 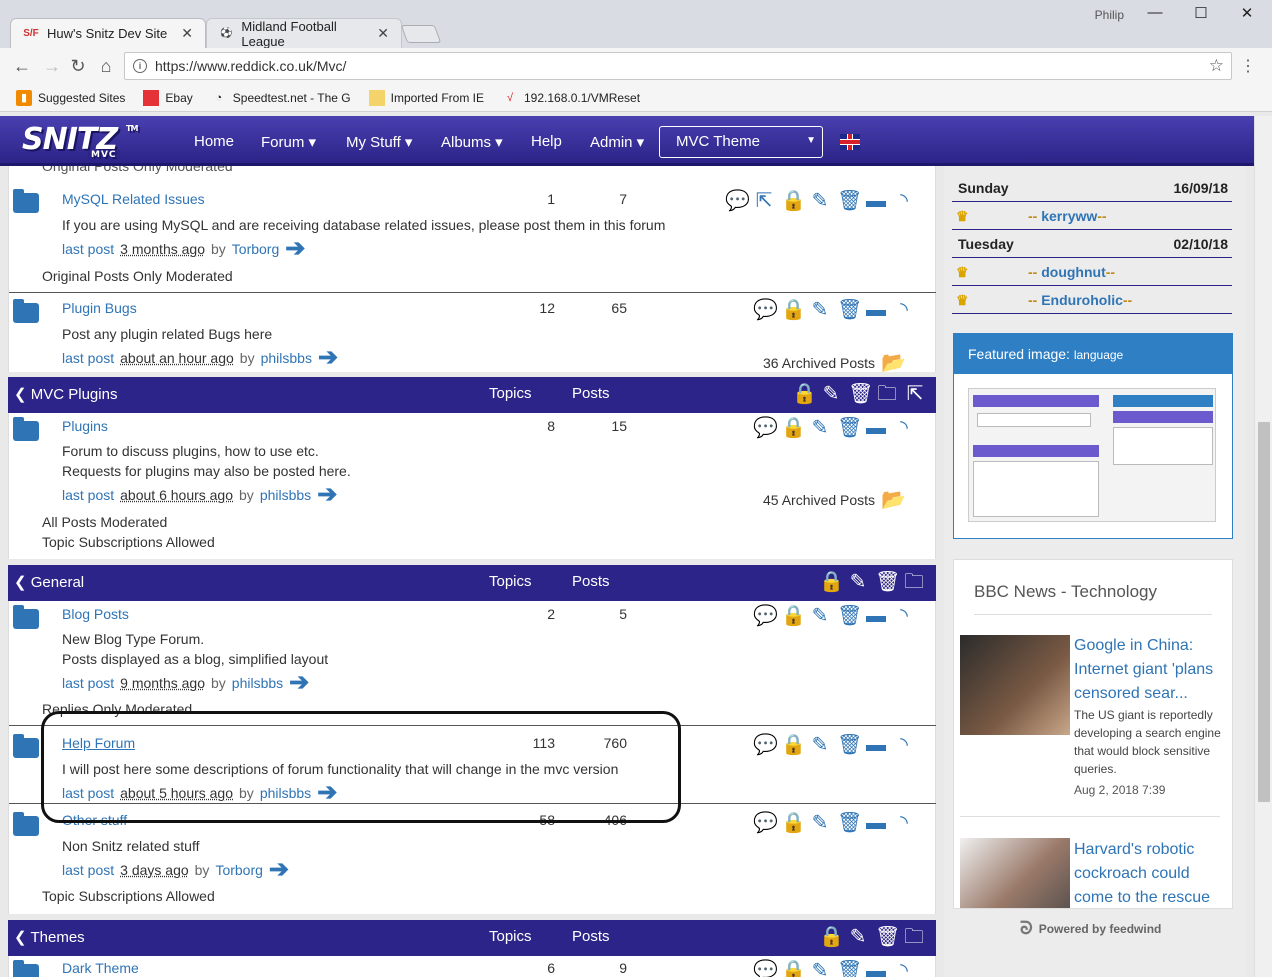 What do you see at coordinates (834, 362) in the screenshot?
I see `archived-posts: 36 Archived Posts 📂` at bounding box center [834, 362].